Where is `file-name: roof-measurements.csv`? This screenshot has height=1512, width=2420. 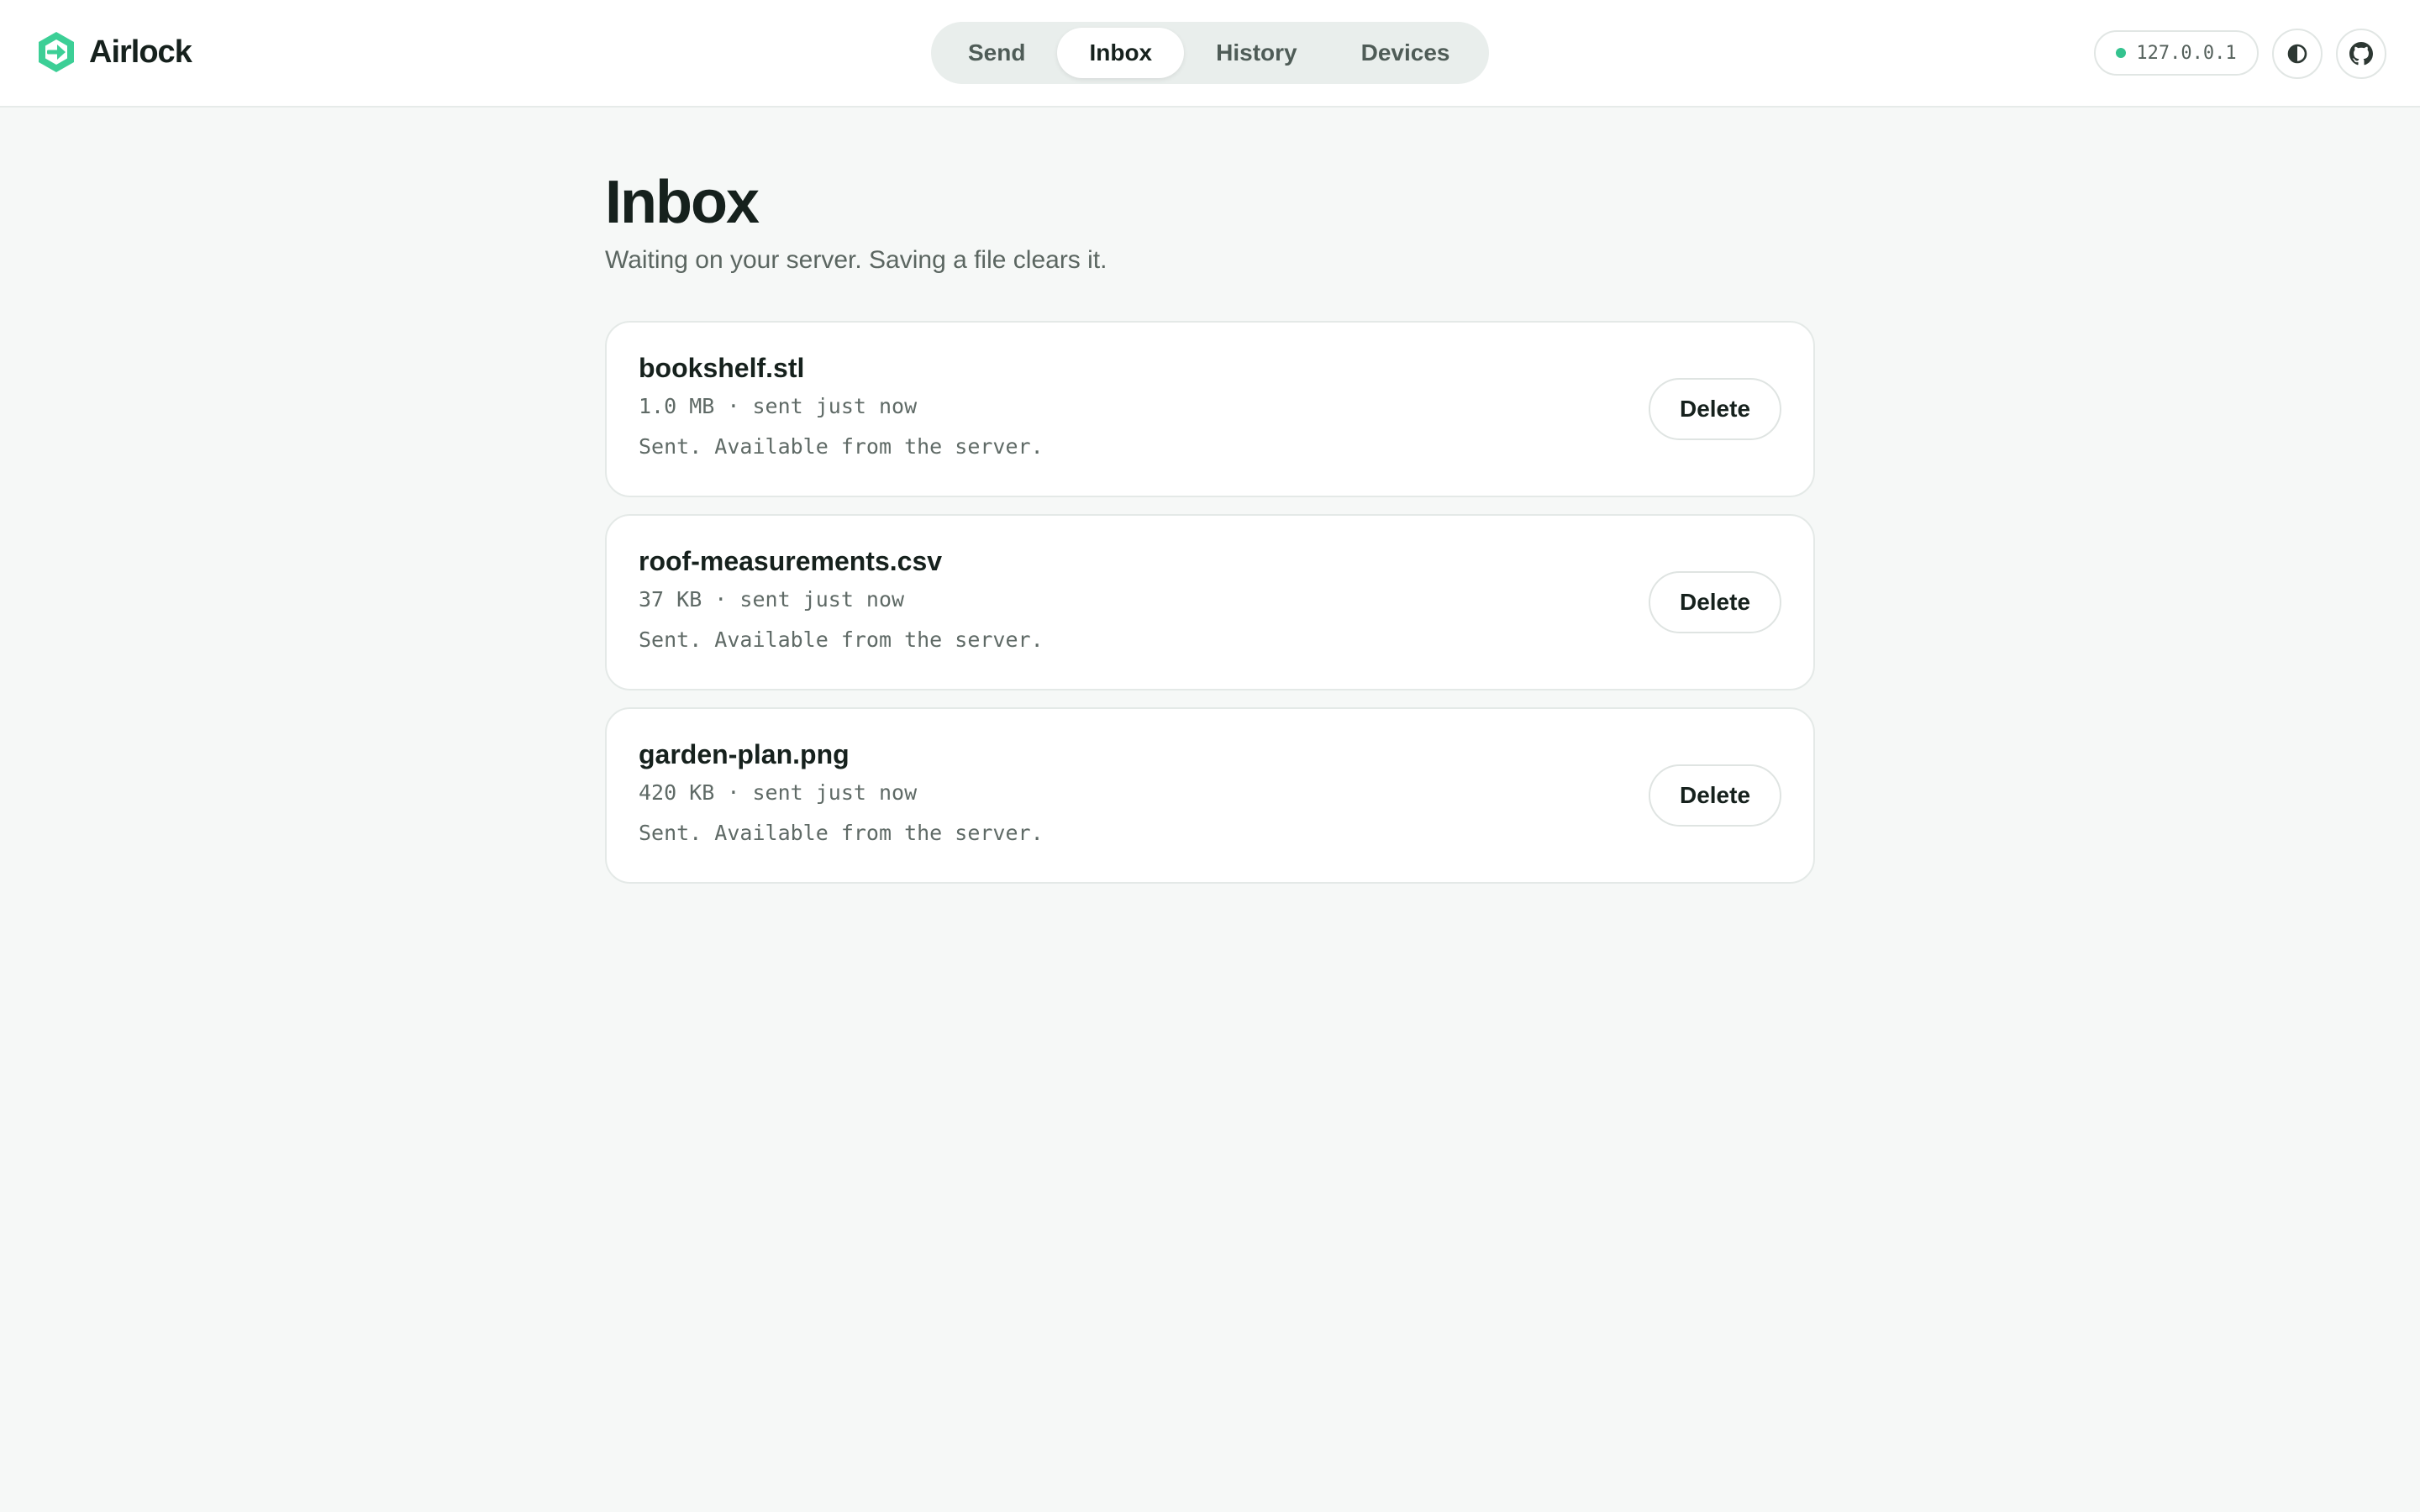 file-name: roof-measurements.csv is located at coordinates (791, 561).